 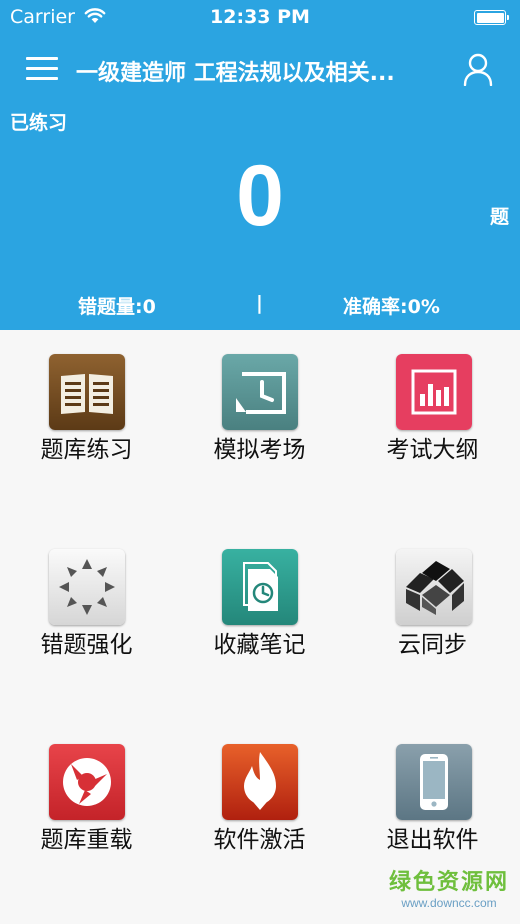 I want to click on status-time: 12:33 PM, so click(x=260, y=17).